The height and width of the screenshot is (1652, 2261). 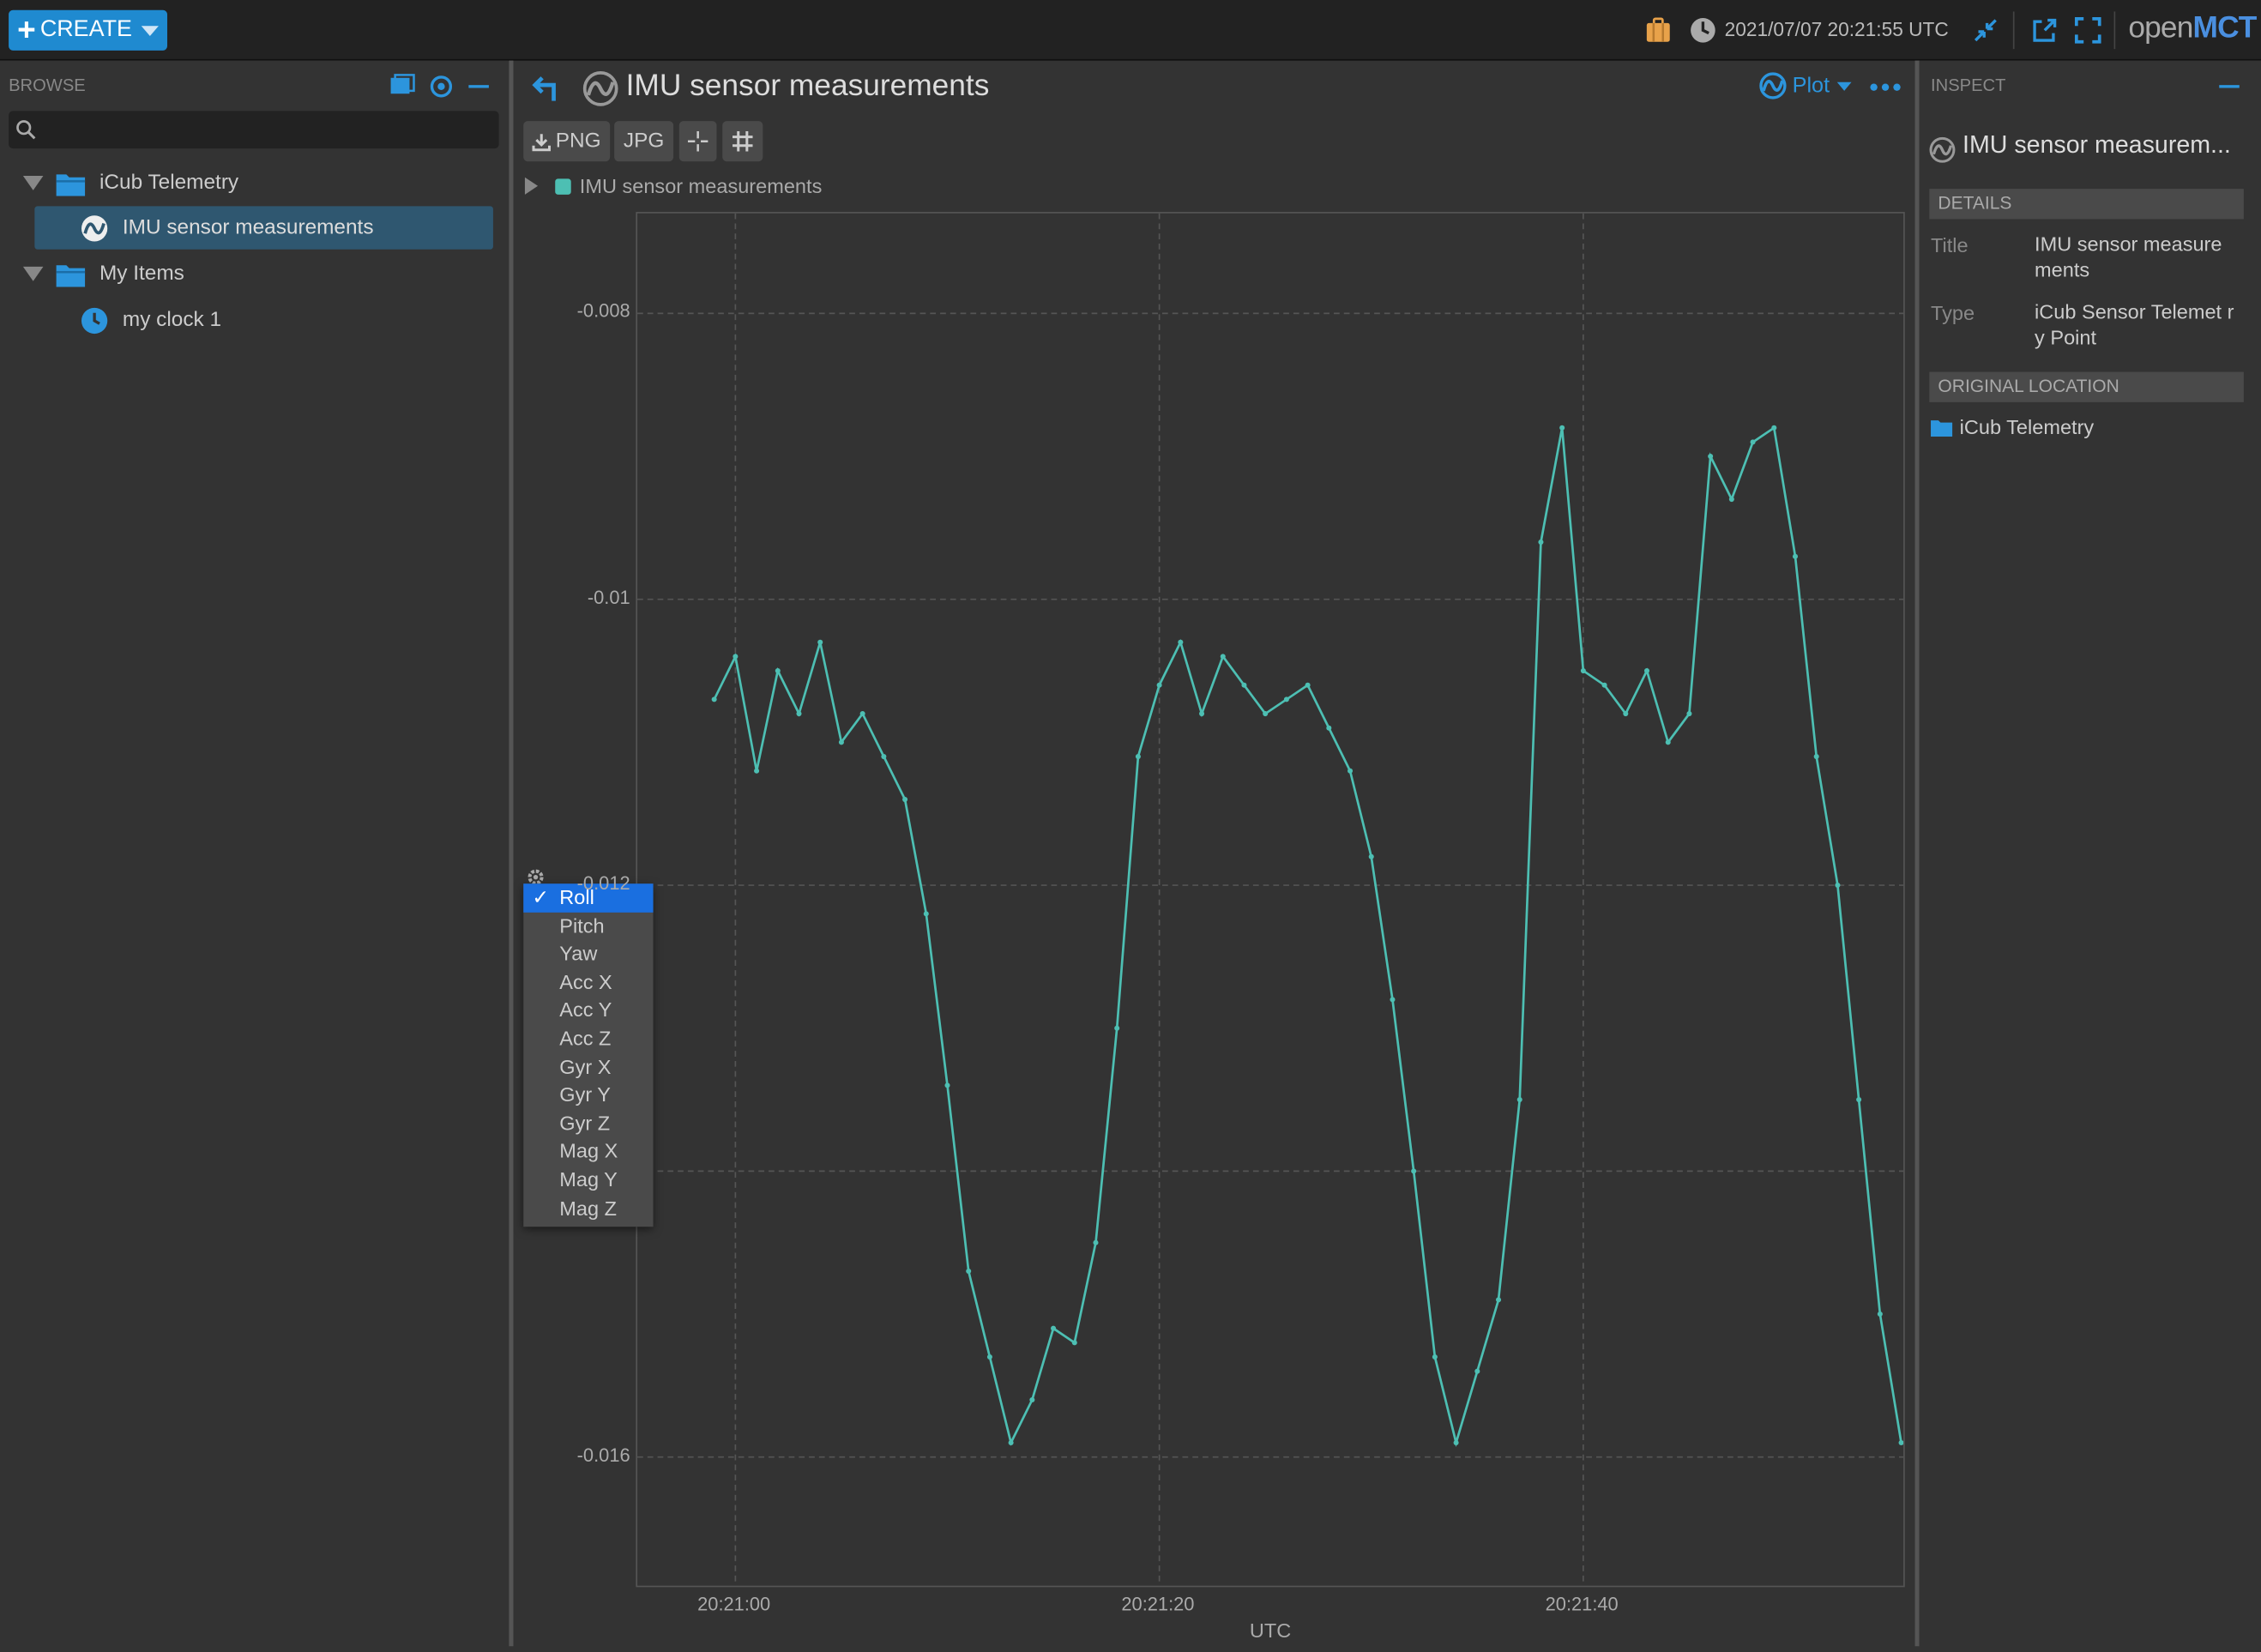 I want to click on menu-item-mag-y: Mag Y, so click(x=588, y=1181).